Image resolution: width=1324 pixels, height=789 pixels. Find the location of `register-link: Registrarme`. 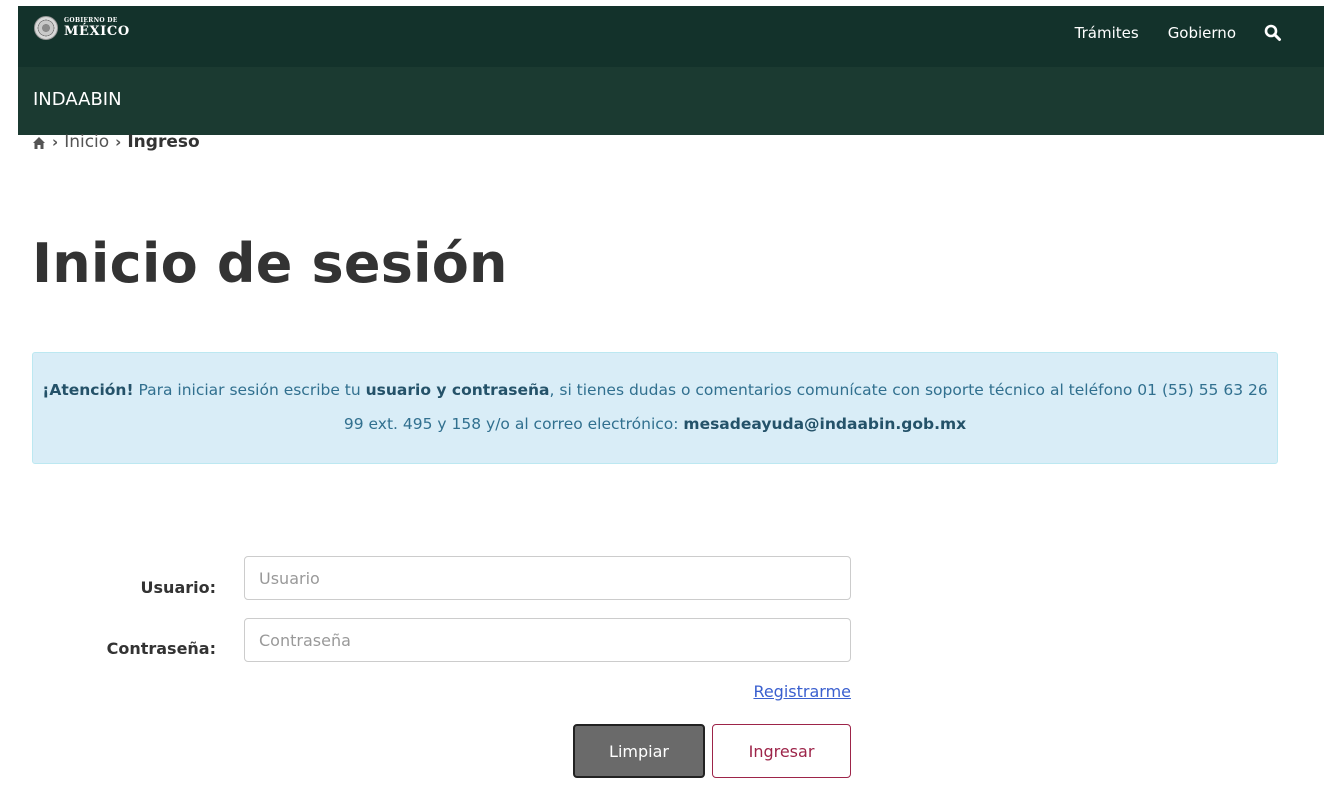

register-link: Registrarme is located at coordinates (802, 691).